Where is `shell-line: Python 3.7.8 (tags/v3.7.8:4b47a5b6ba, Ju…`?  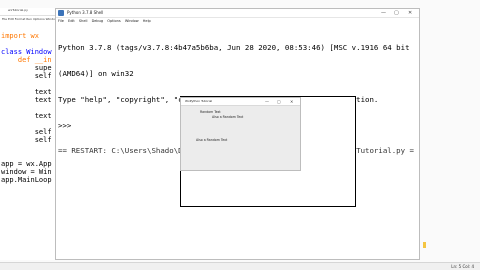
shell-line: Python 3.7.8 (tags/v3.7.8:4b47a5b6ba, Ju… is located at coordinates (234, 48).